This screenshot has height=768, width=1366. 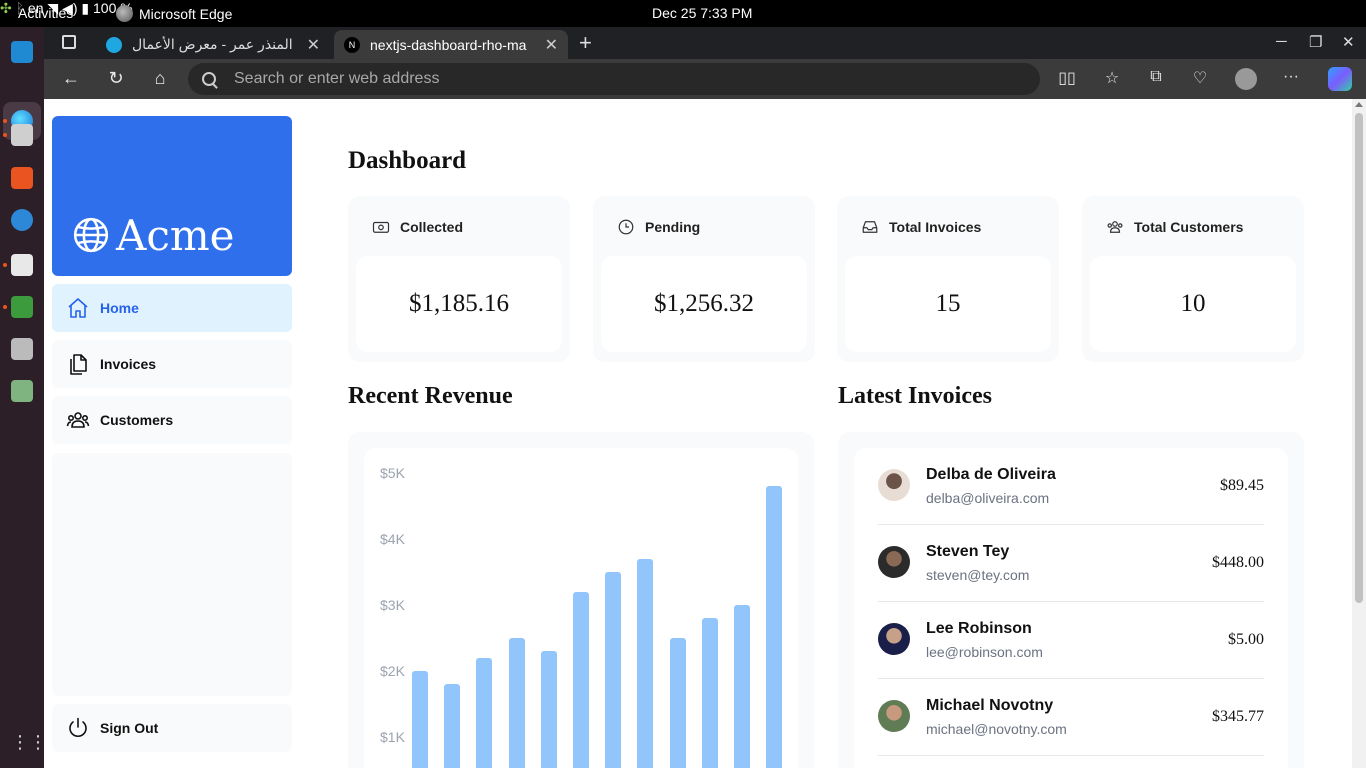 I want to click on document-icon, so click(x=78, y=364).